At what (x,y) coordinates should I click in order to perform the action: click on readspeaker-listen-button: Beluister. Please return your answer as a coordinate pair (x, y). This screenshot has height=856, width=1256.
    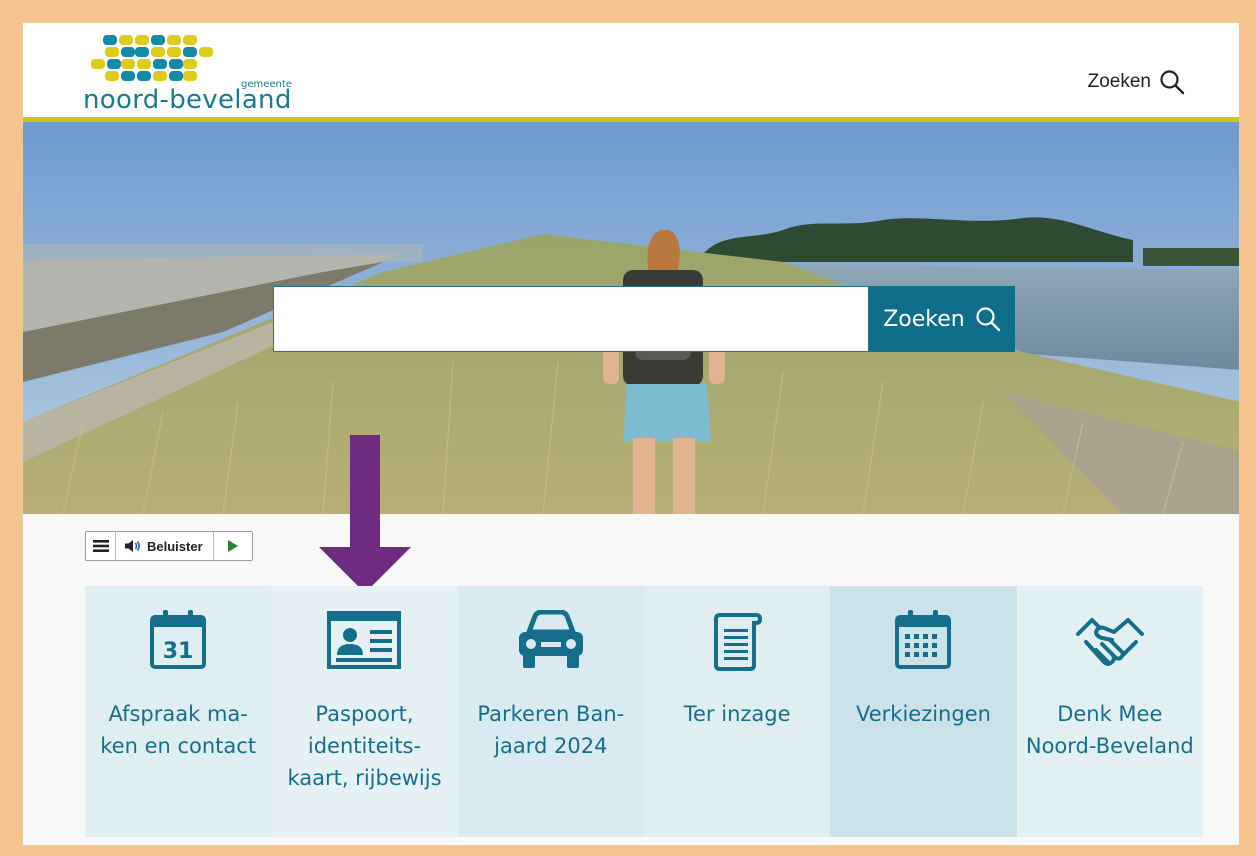
    Looking at the image, I should click on (165, 546).